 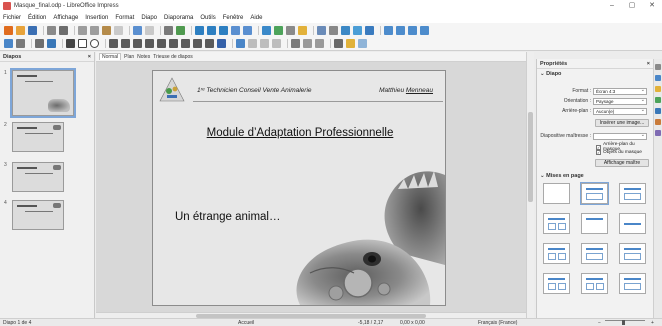 What do you see at coordinates (223, 30) in the screenshot?
I see `master-slide-icon` at bounding box center [223, 30].